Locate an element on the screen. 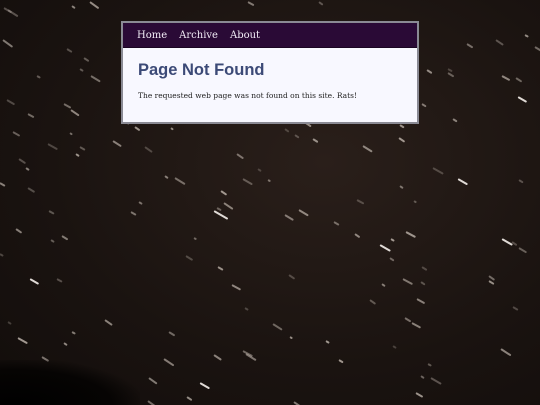 This screenshot has width=540, height=405. tree-silhouette is located at coordinates (70, 382).